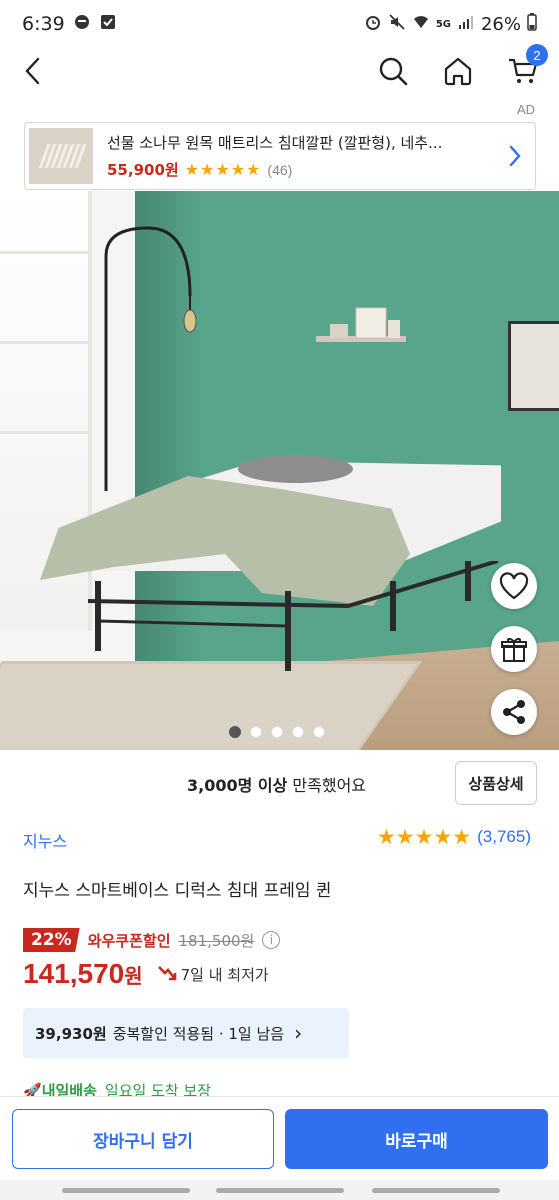 The height and width of the screenshot is (1200, 559). Describe the element at coordinates (271, 940) in the screenshot. I see `info-icon: i` at that location.